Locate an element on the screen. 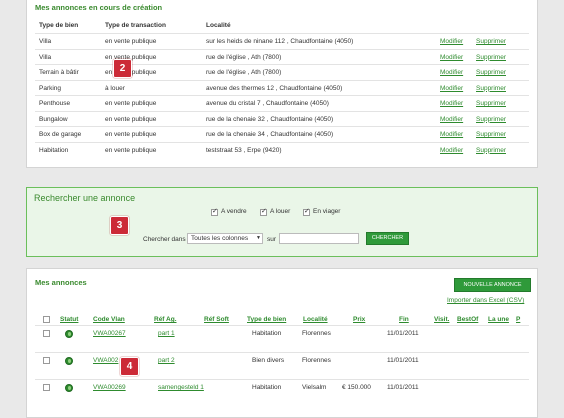 This screenshot has width=564, height=418. column-header-code: Code Vlan is located at coordinates (109, 319).